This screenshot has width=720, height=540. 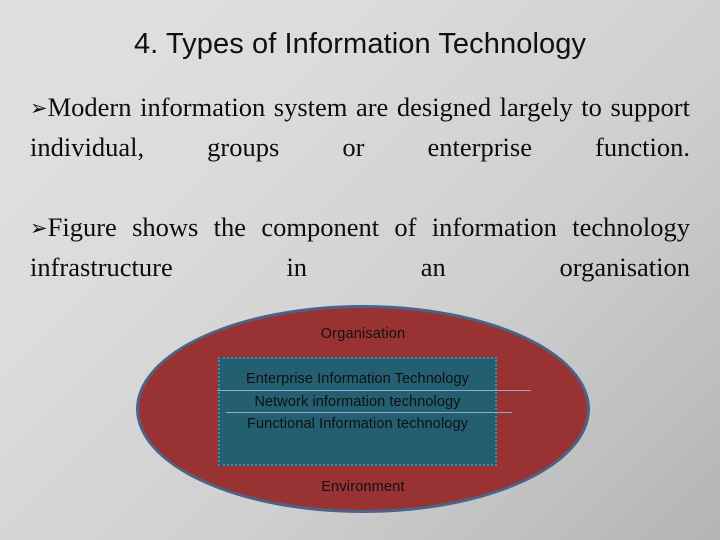 What do you see at coordinates (363, 487) in the screenshot?
I see `environment-label: Environment` at bounding box center [363, 487].